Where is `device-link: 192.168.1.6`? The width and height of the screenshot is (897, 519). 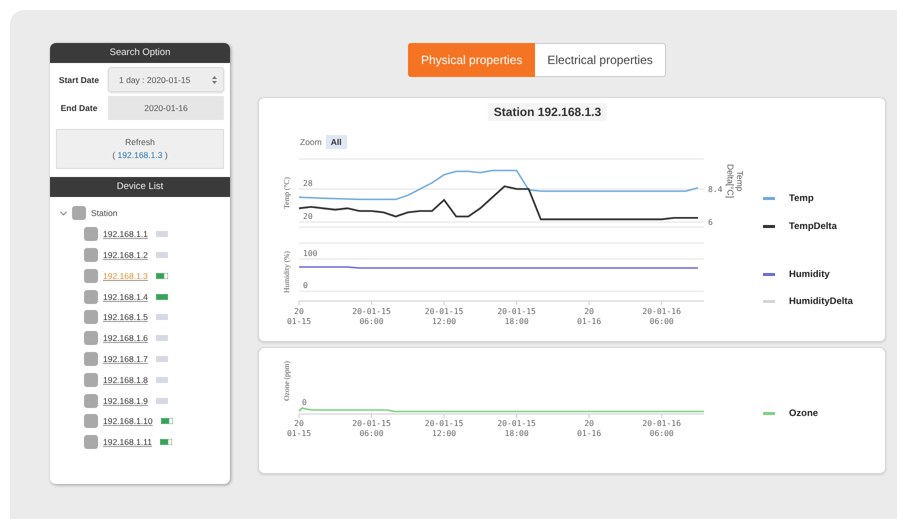
device-link: 192.168.1.6 is located at coordinates (125, 338).